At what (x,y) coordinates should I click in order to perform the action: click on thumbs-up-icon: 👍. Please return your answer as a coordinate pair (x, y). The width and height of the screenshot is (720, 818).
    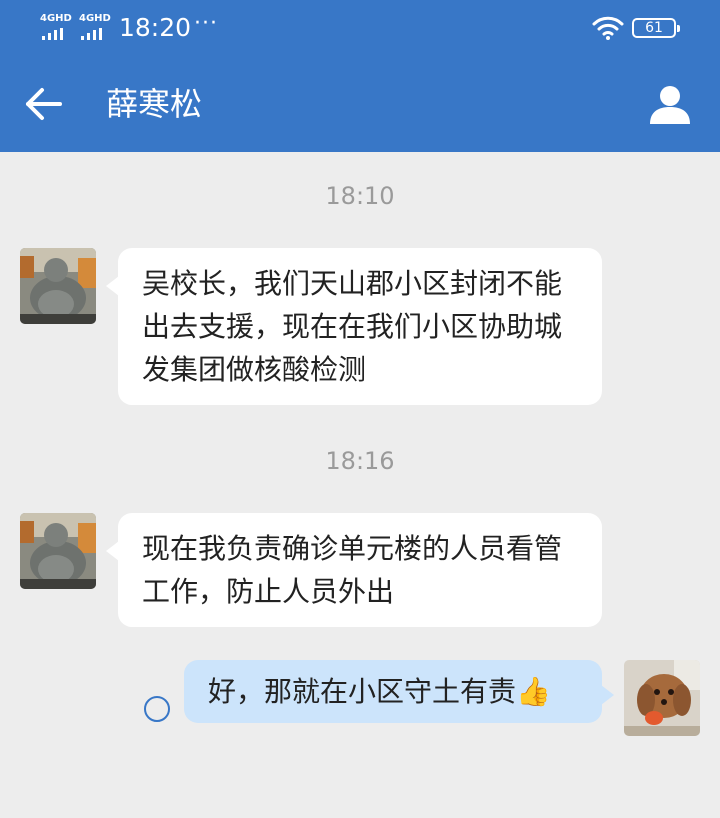
    Looking at the image, I should click on (533, 691).